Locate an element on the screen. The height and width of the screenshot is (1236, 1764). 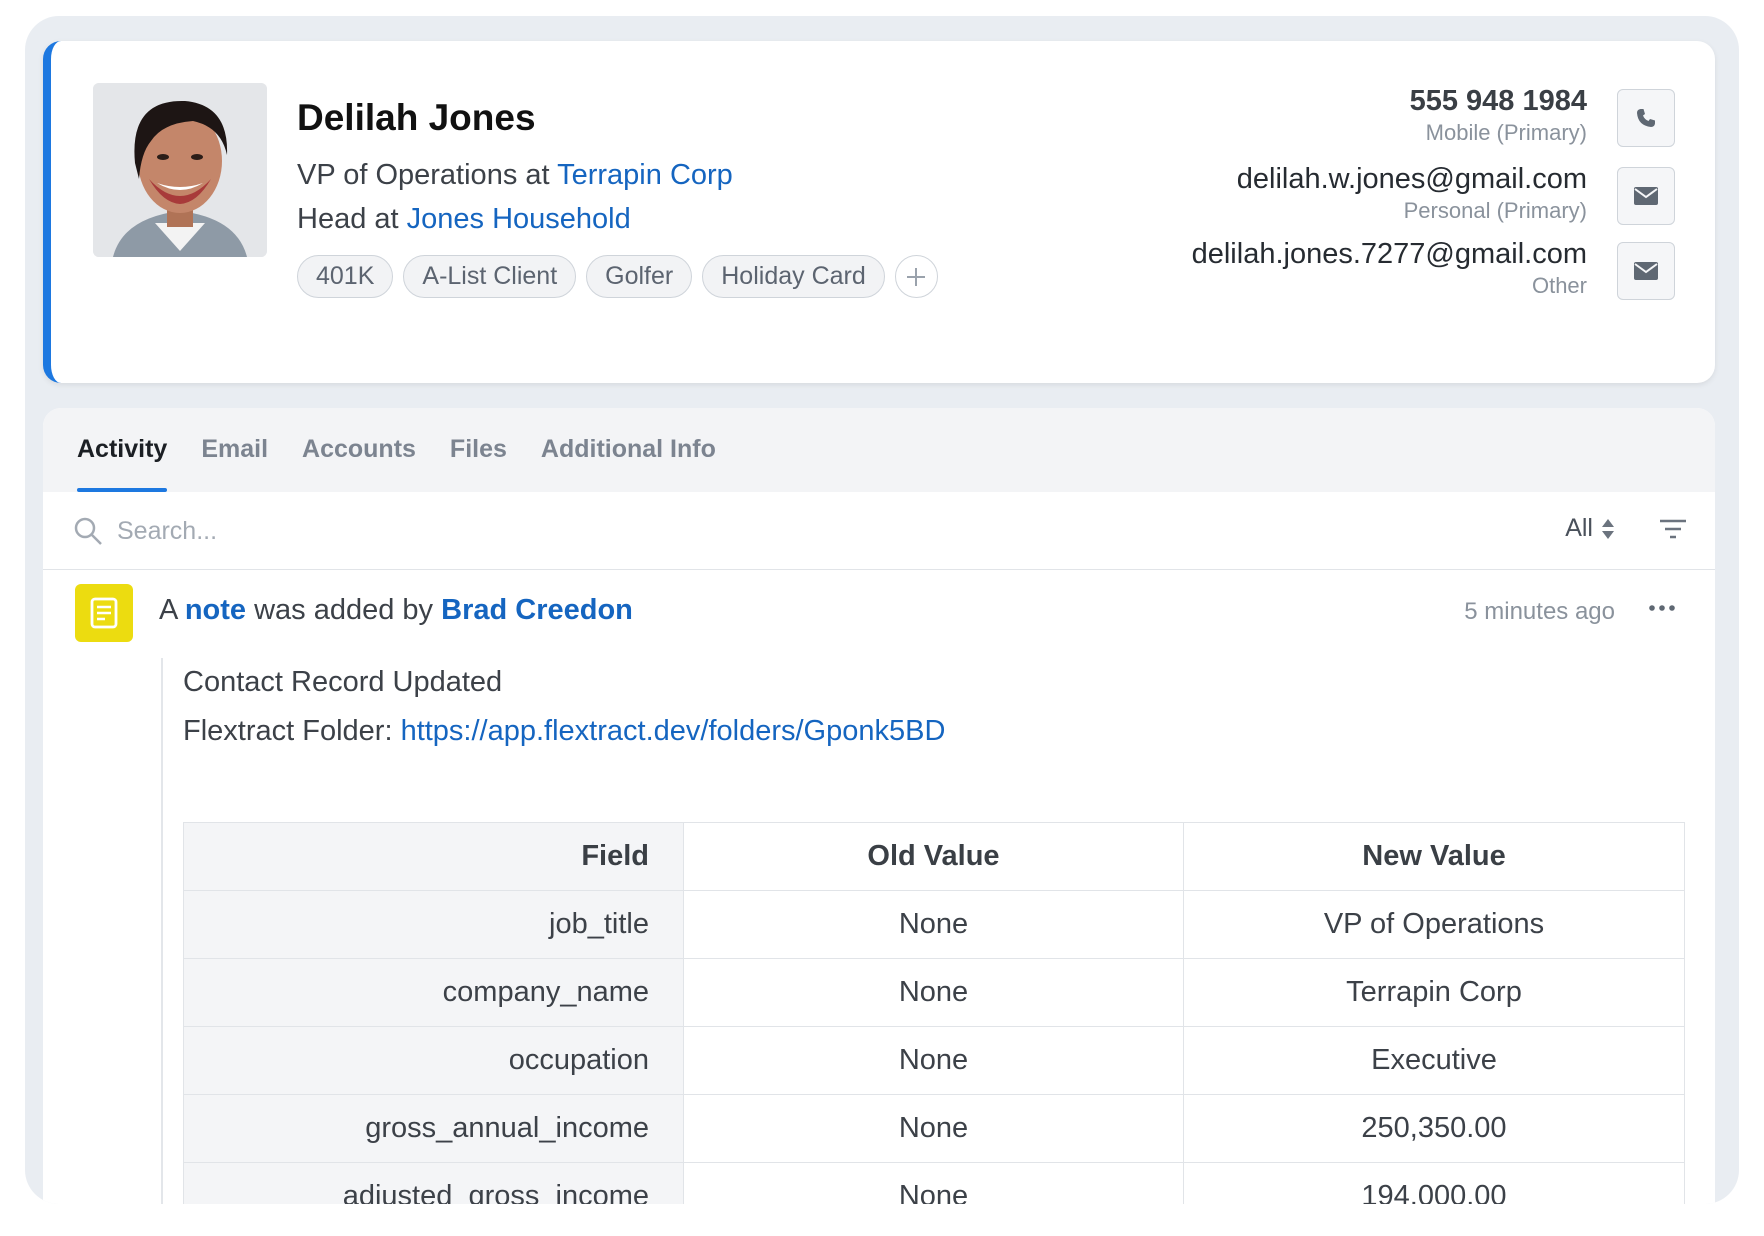
table-row: gross_annual_income None 250,350.00 is located at coordinates (934, 1128).